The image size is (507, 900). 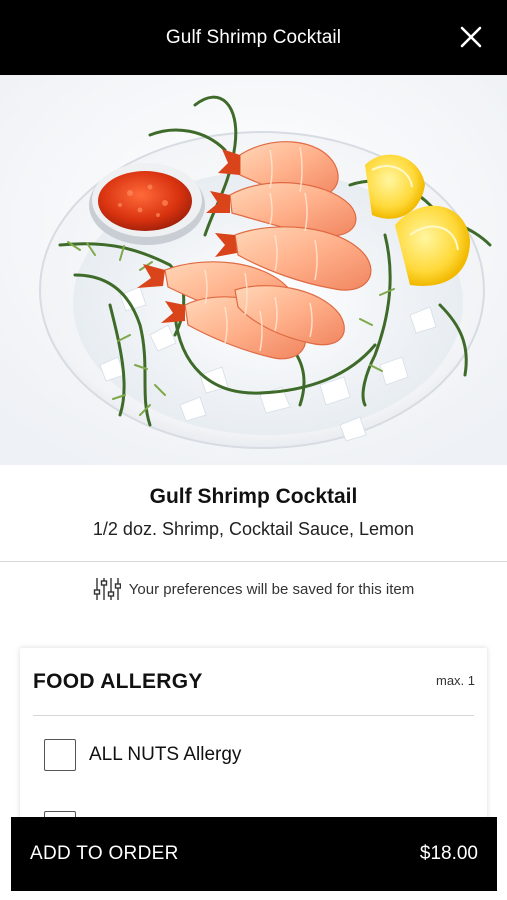 What do you see at coordinates (253, 529) in the screenshot?
I see `item-description: 1/2 doz. Shrimp, Cocktail Sauce, Lemon` at bounding box center [253, 529].